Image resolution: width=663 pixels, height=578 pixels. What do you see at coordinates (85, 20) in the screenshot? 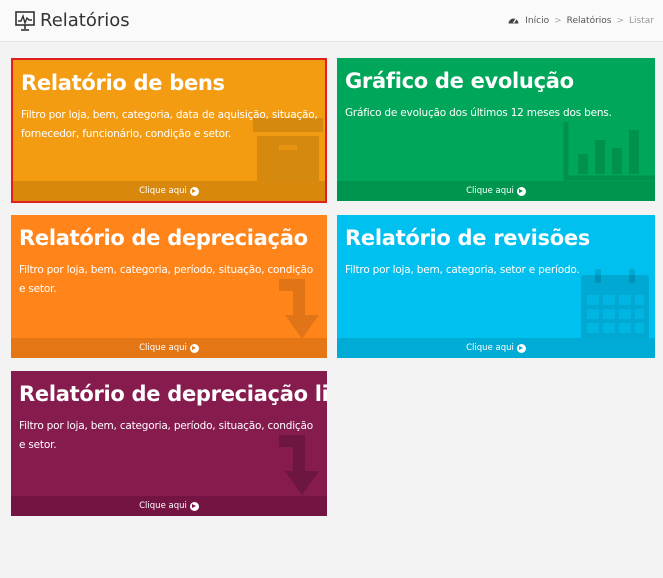
I see `page-title: Relatórios` at bounding box center [85, 20].